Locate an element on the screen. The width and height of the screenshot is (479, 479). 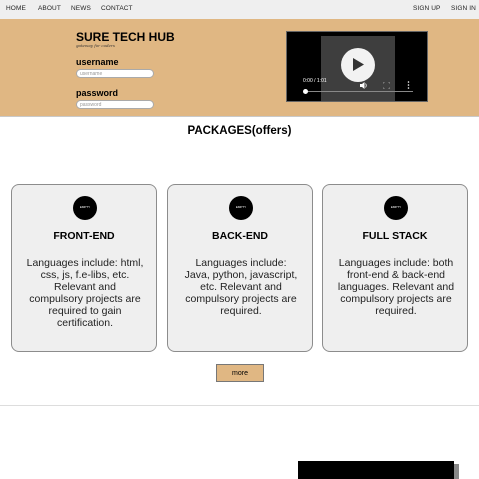
video-progress-bar is located at coordinates (359, 91).